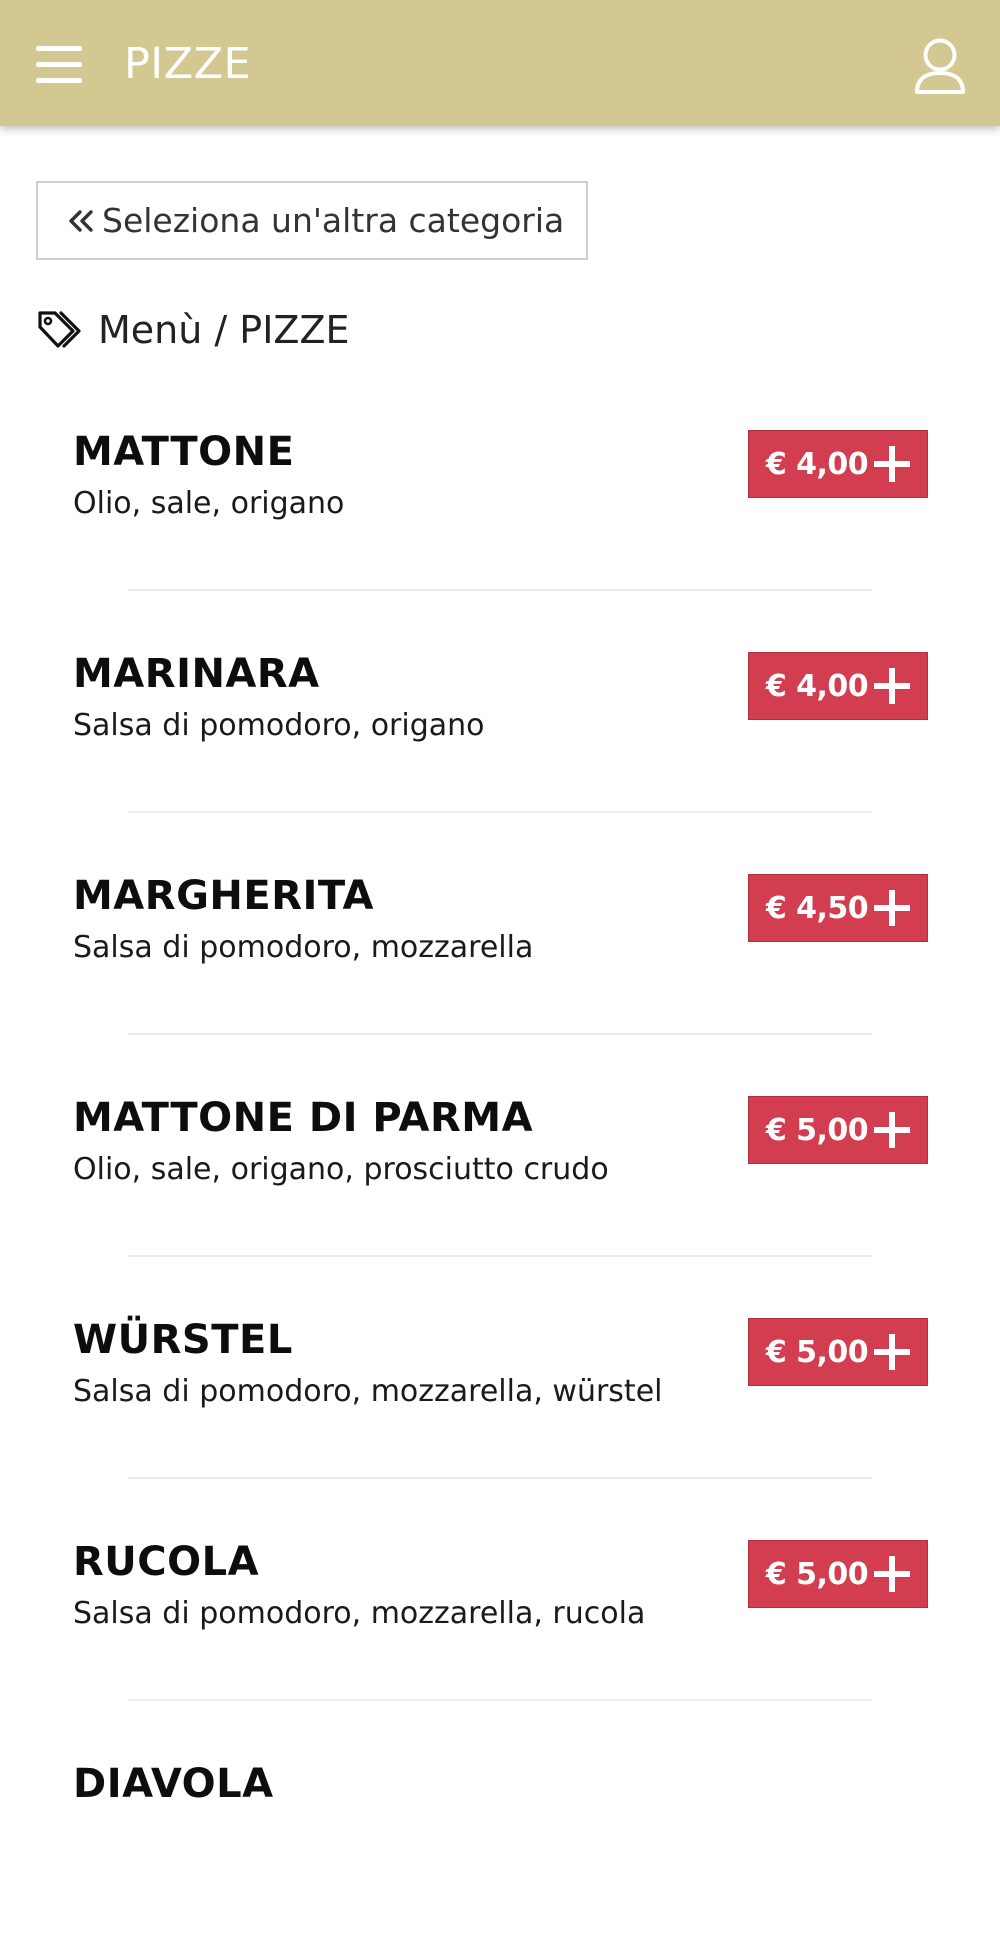 The height and width of the screenshot is (1952, 1000). I want to click on item-name: WÜRSTEL, so click(183, 1340).